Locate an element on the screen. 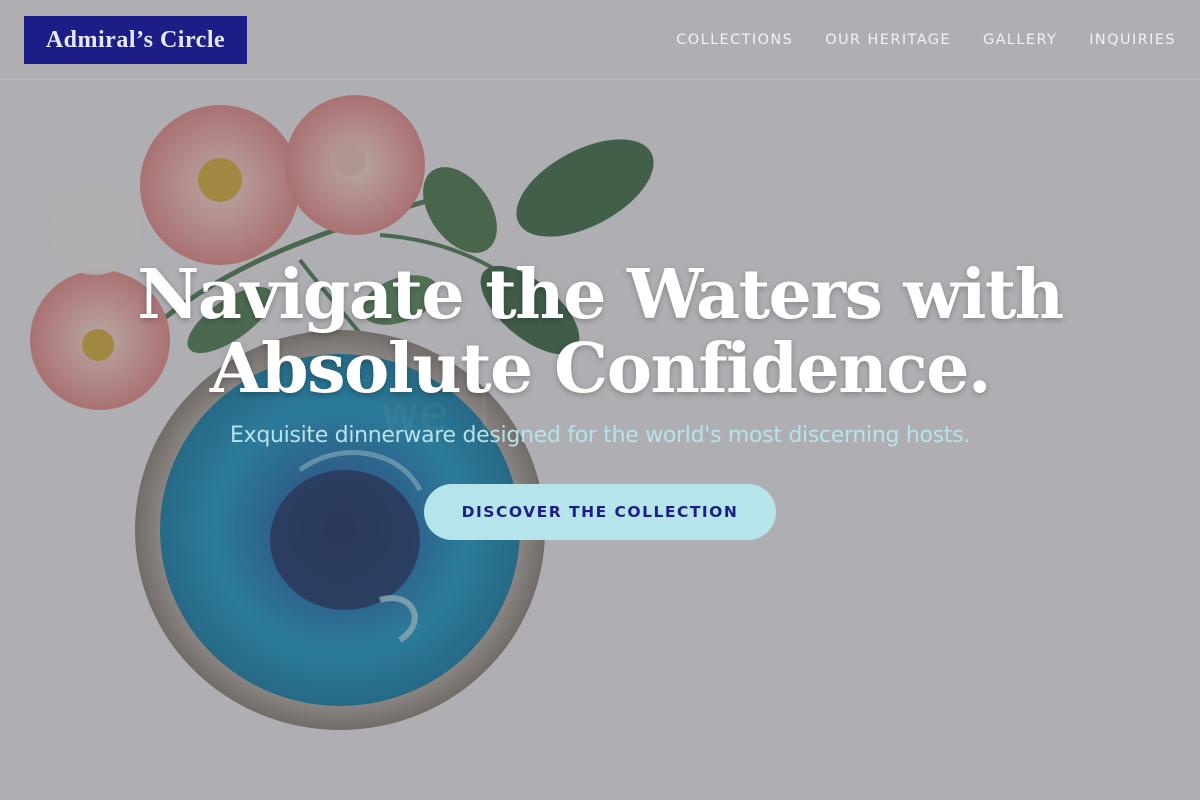  hero-title-line-1: Navigate the Waters with is located at coordinates (600, 295).